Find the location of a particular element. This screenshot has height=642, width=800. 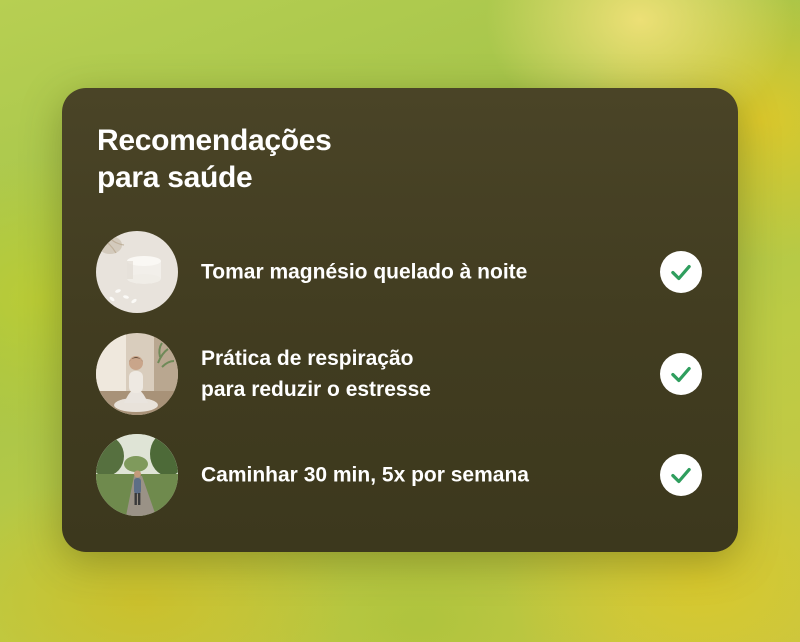

meditation-thumbnail is located at coordinates (137, 374).